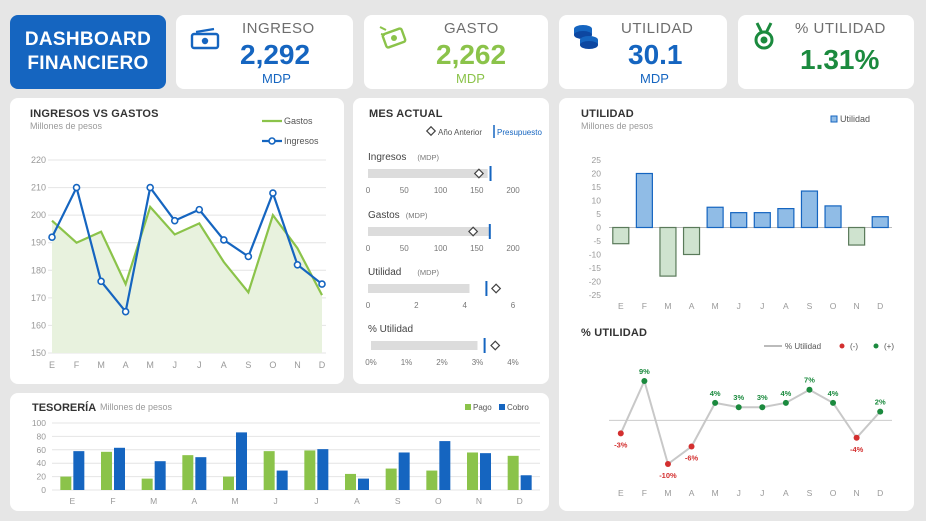  Describe the element at coordinates (495, 345) in the screenshot. I see `bullet-anterior-marker` at that location.